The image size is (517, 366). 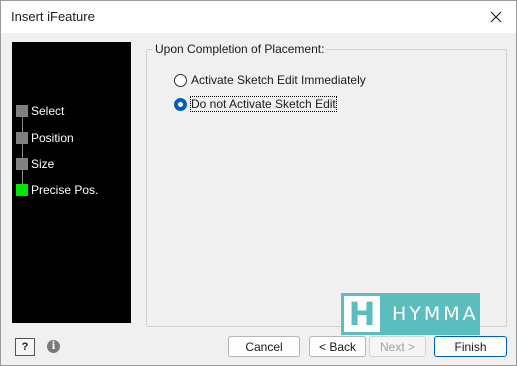 I want to click on help-button: ?, so click(x=25, y=347).